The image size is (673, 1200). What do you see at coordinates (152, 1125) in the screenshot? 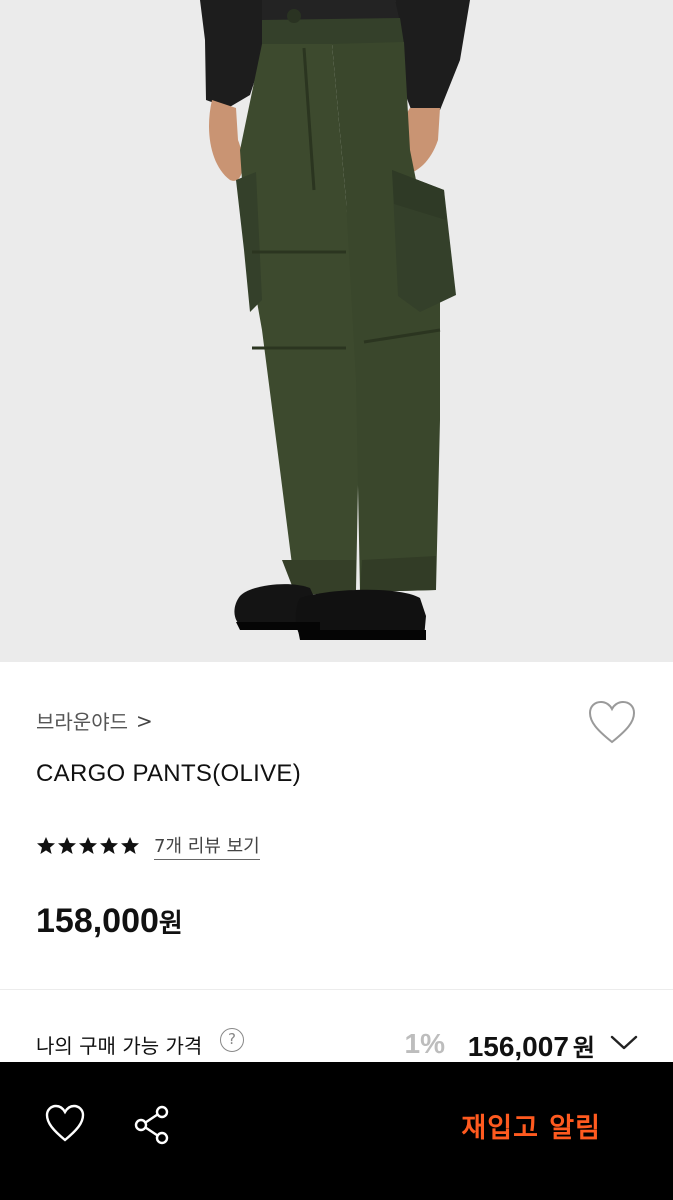
I see `share-icon` at bounding box center [152, 1125].